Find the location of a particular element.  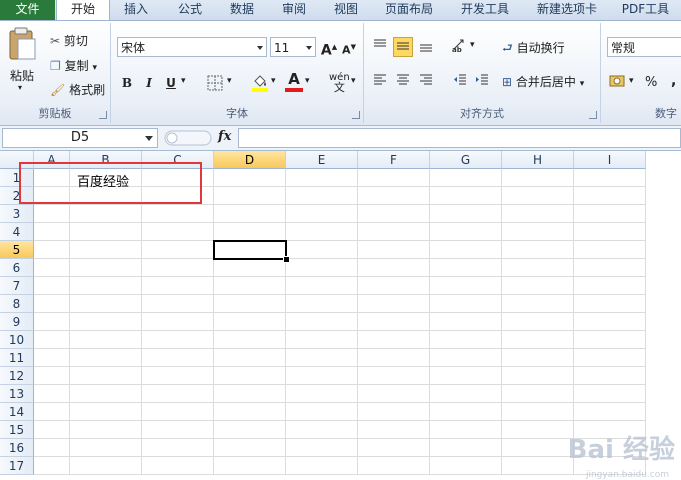

row-header-8: 8 is located at coordinates (17, 304).